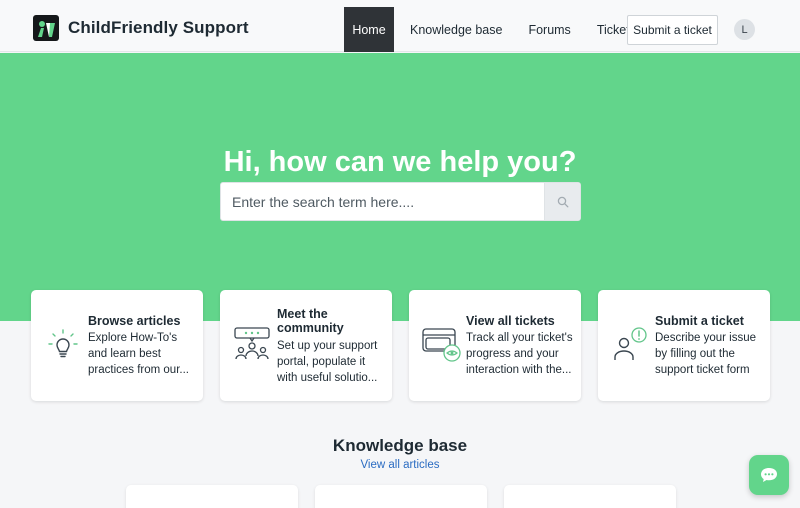 The height and width of the screenshot is (508, 800). Describe the element at coordinates (252, 343) in the screenshot. I see `community-icon` at that location.